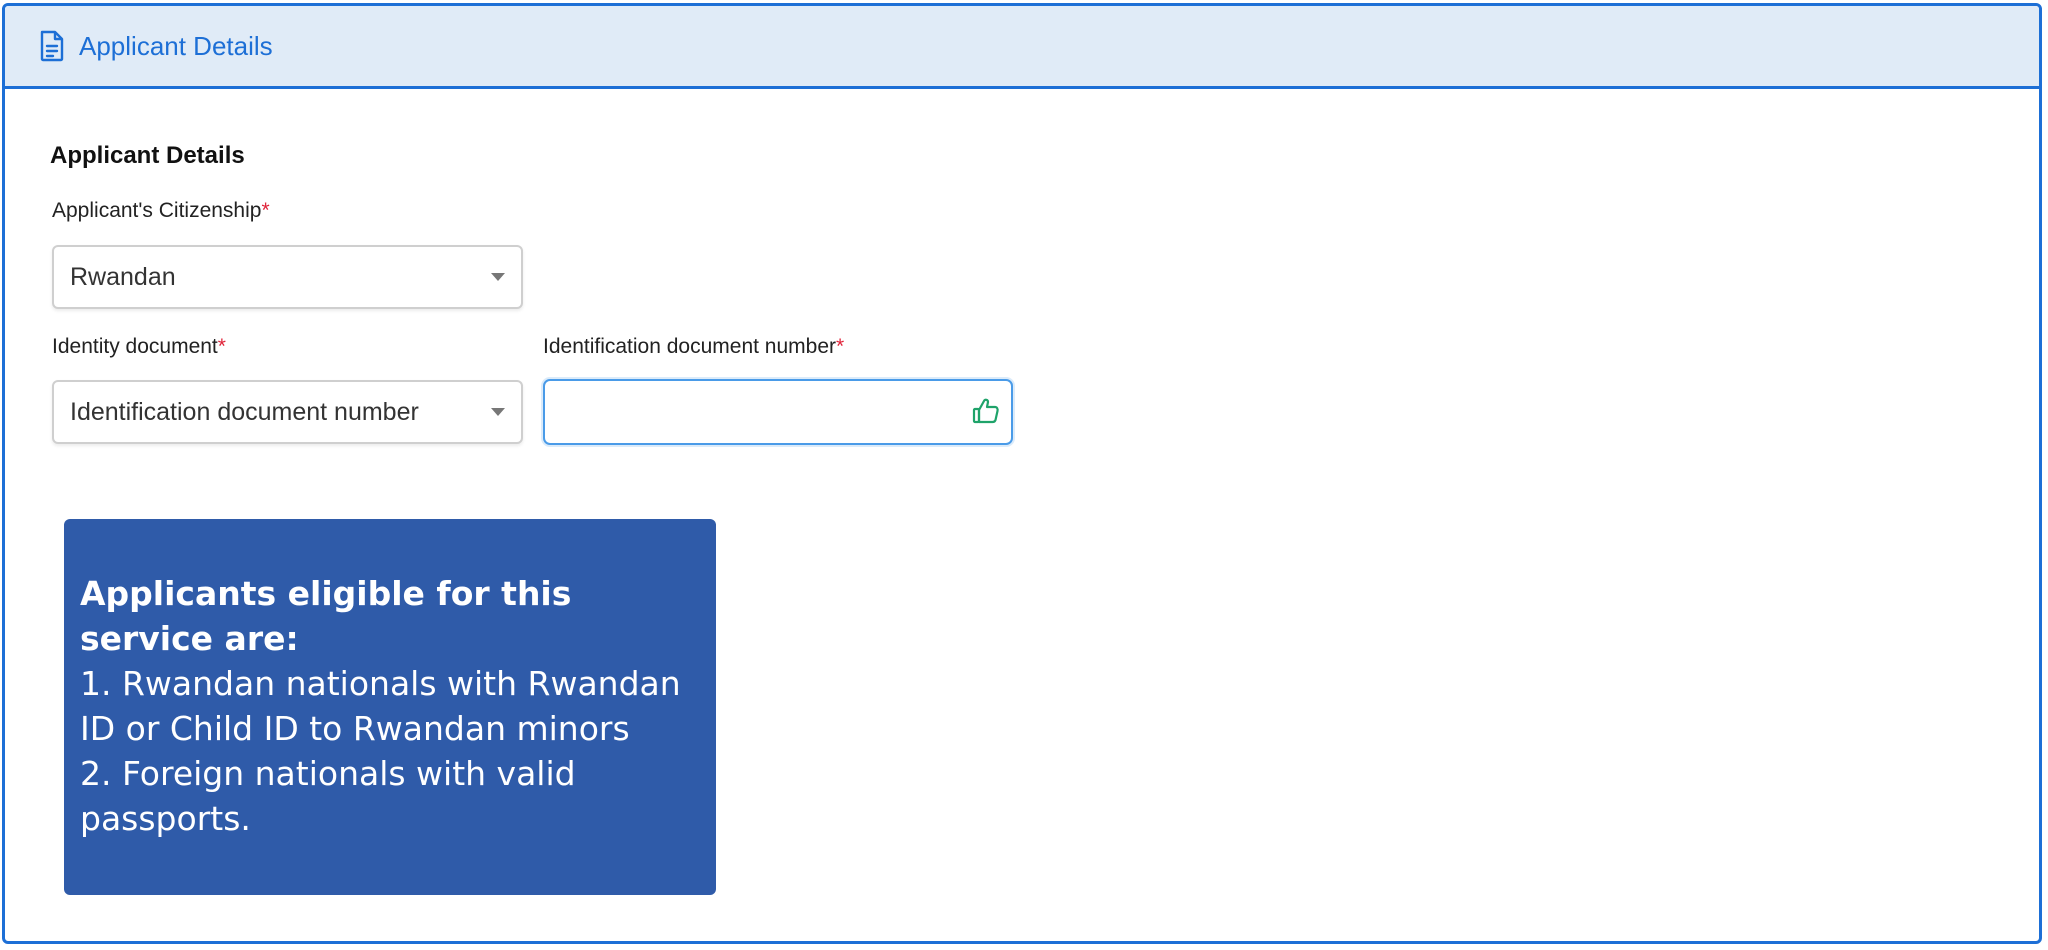 The height and width of the screenshot is (950, 2048). Describe the element at coordinates (244, 411) in the screenshot. I see `identity-document-select-value: Identification document number` at that location.